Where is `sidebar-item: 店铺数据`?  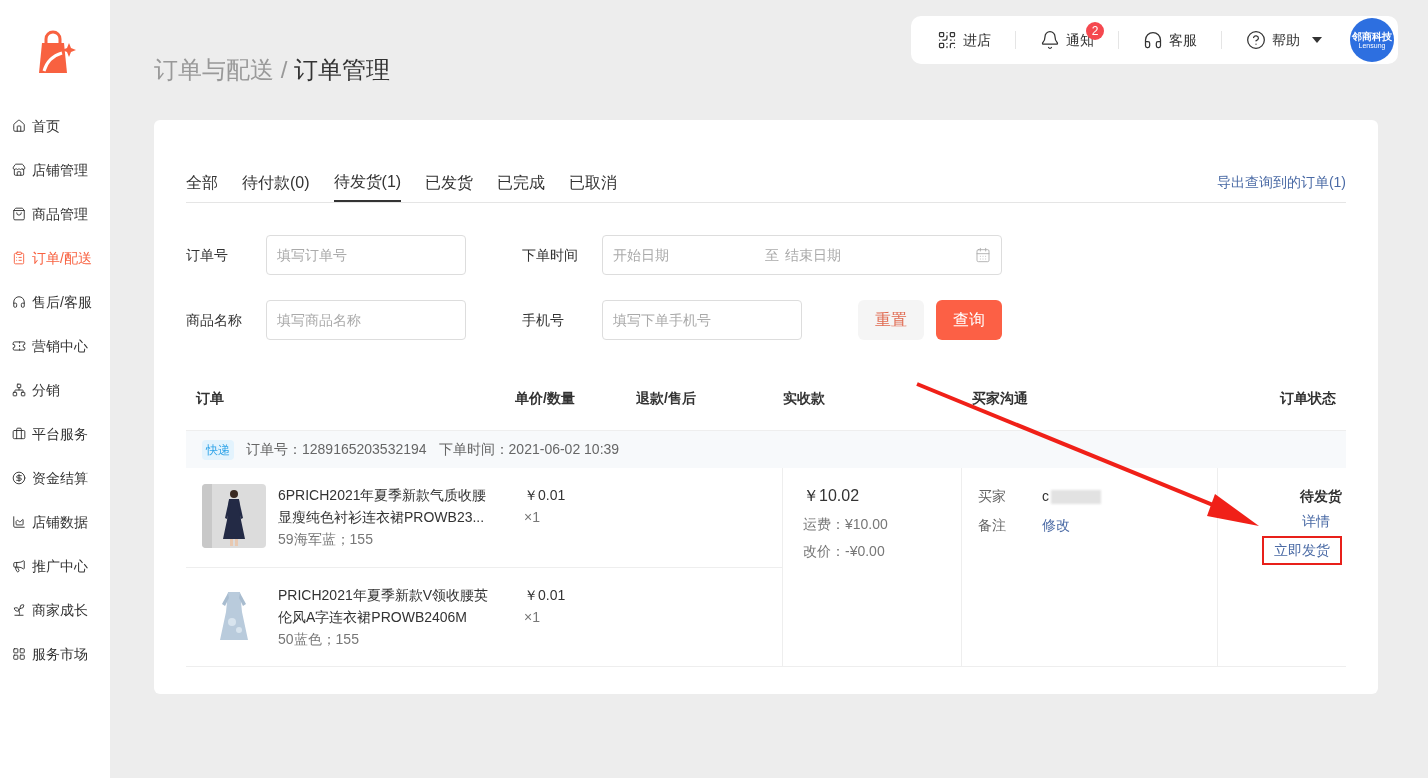
sidebar-item: 店铺数据 is located at coordinates (55, 522).